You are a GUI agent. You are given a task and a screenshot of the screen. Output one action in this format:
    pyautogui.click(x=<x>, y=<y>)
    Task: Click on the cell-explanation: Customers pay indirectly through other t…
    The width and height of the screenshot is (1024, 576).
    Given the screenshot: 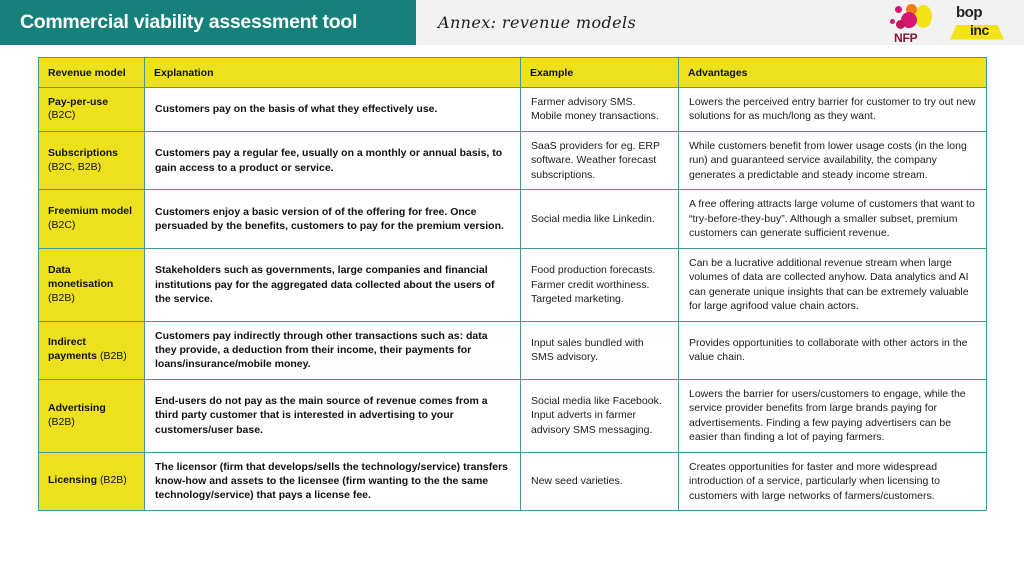 What is the action you would take?
    pyautogui.click(x=332, y=350)
    